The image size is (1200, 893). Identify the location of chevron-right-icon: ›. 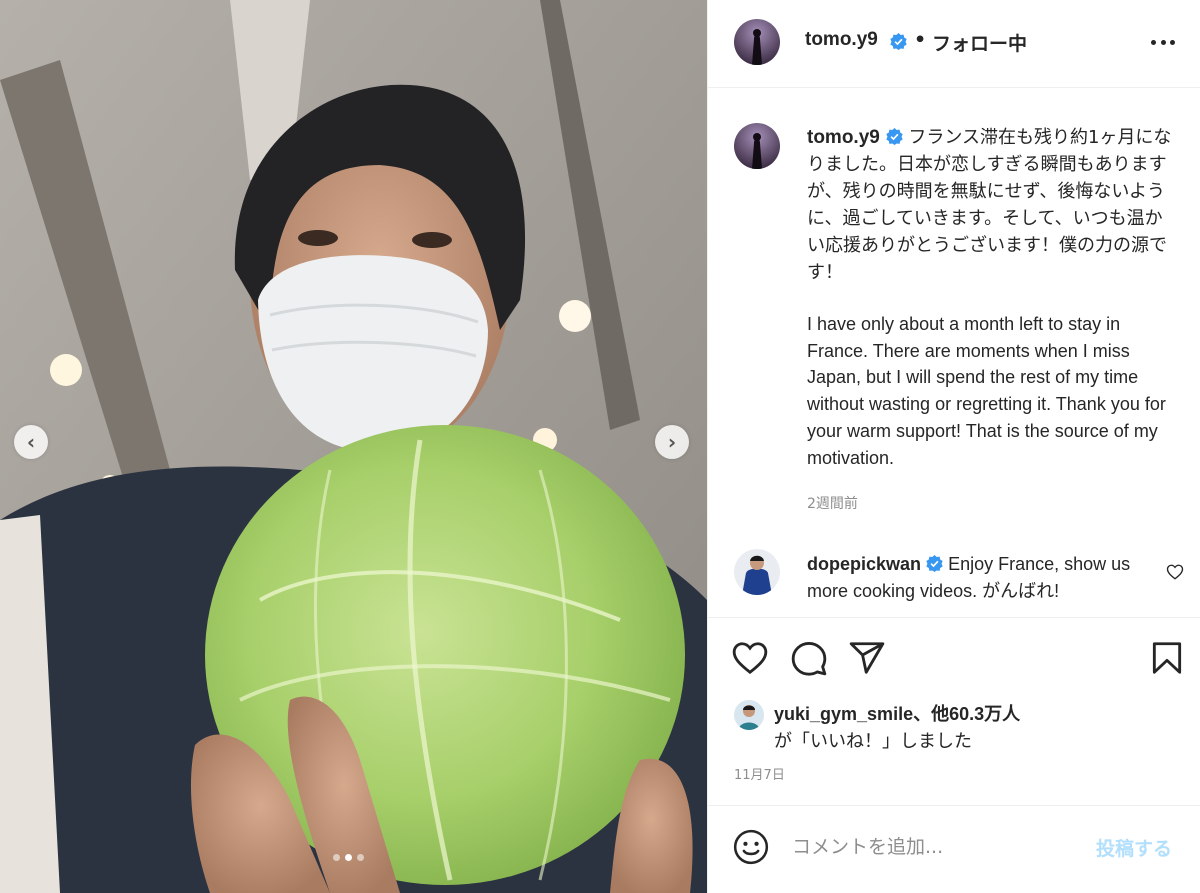
(672, 442).